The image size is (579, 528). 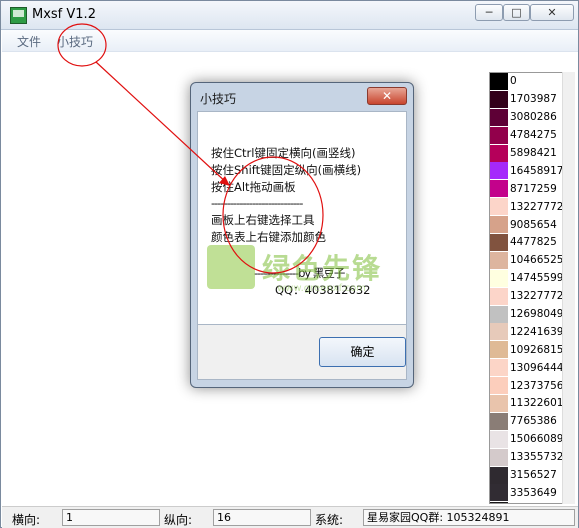 What do you see at coordinates (533, 224) in the screenshot?
I see `color-value: 9085654` at bounding box center [533, 224].